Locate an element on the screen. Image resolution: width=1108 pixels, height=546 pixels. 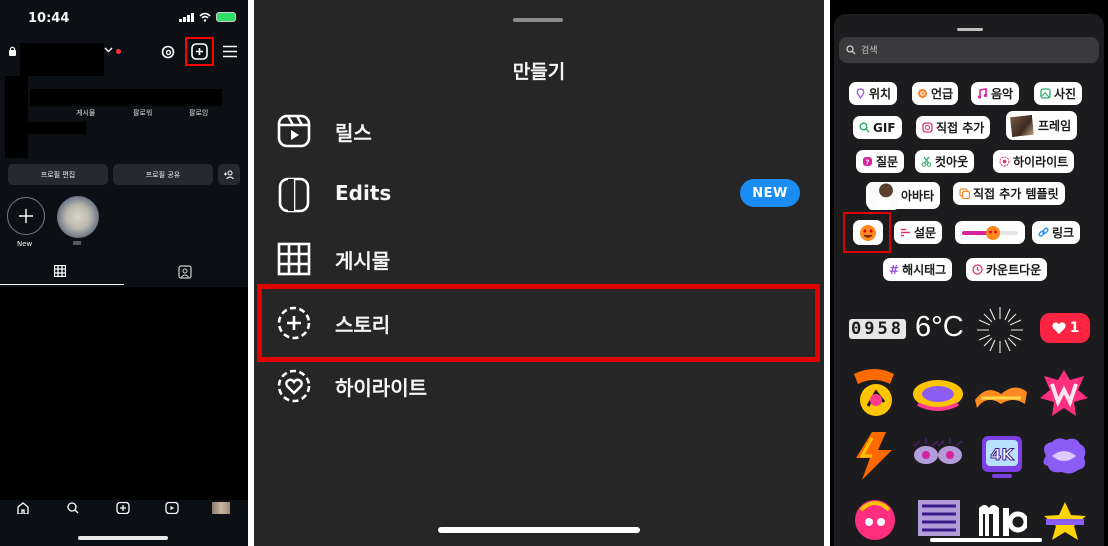
svg-text: 4K is located at coordinates (1002, 454).